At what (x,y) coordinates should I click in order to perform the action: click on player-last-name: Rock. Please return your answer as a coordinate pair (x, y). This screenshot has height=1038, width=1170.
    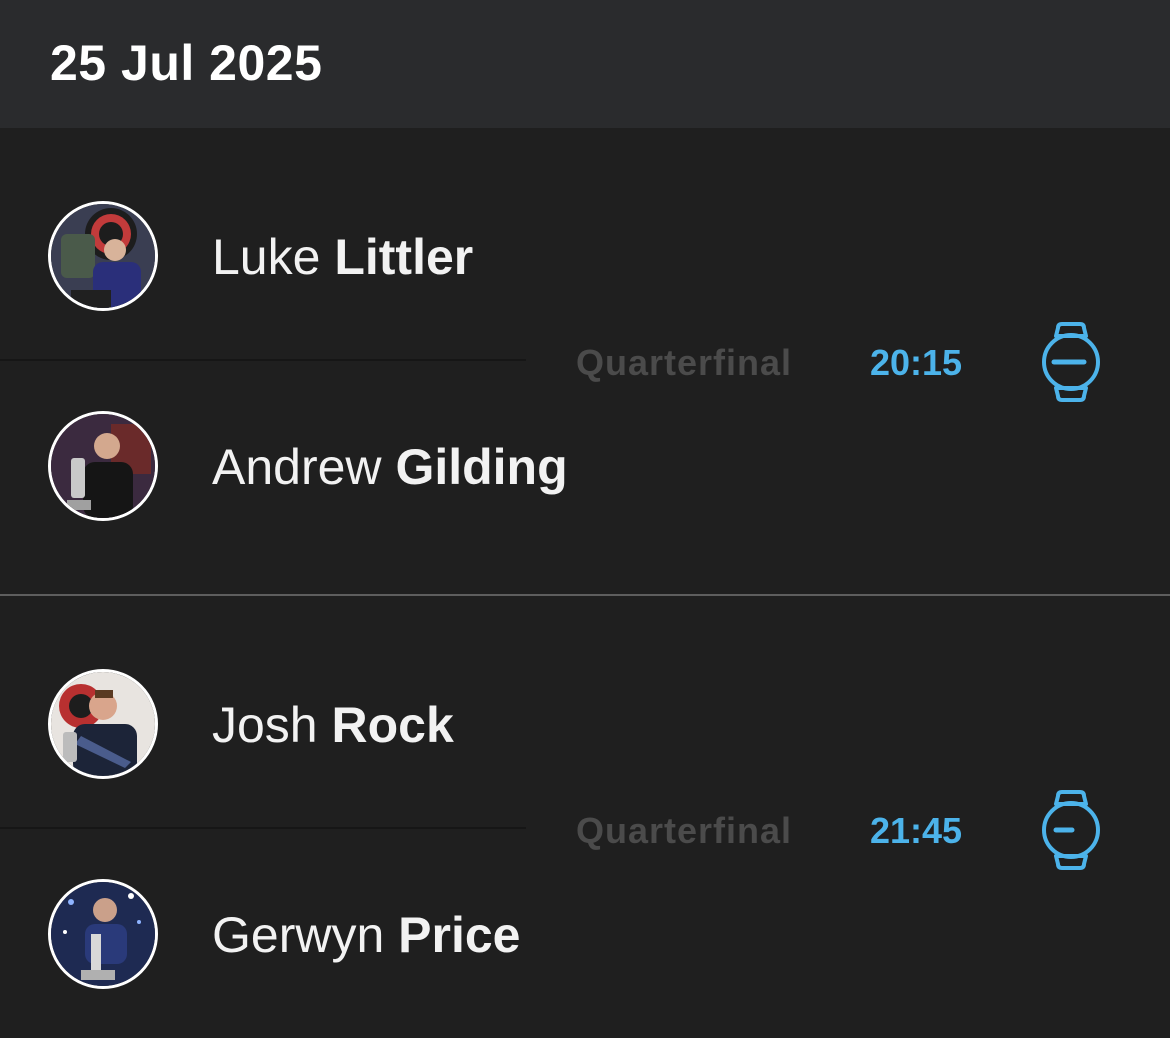
    Looking at the image, I should click on (392, 725).